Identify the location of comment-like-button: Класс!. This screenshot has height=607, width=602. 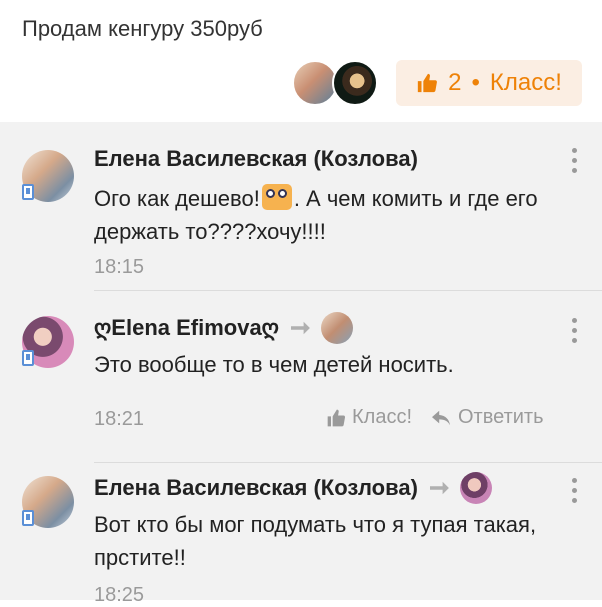
(369, 417).